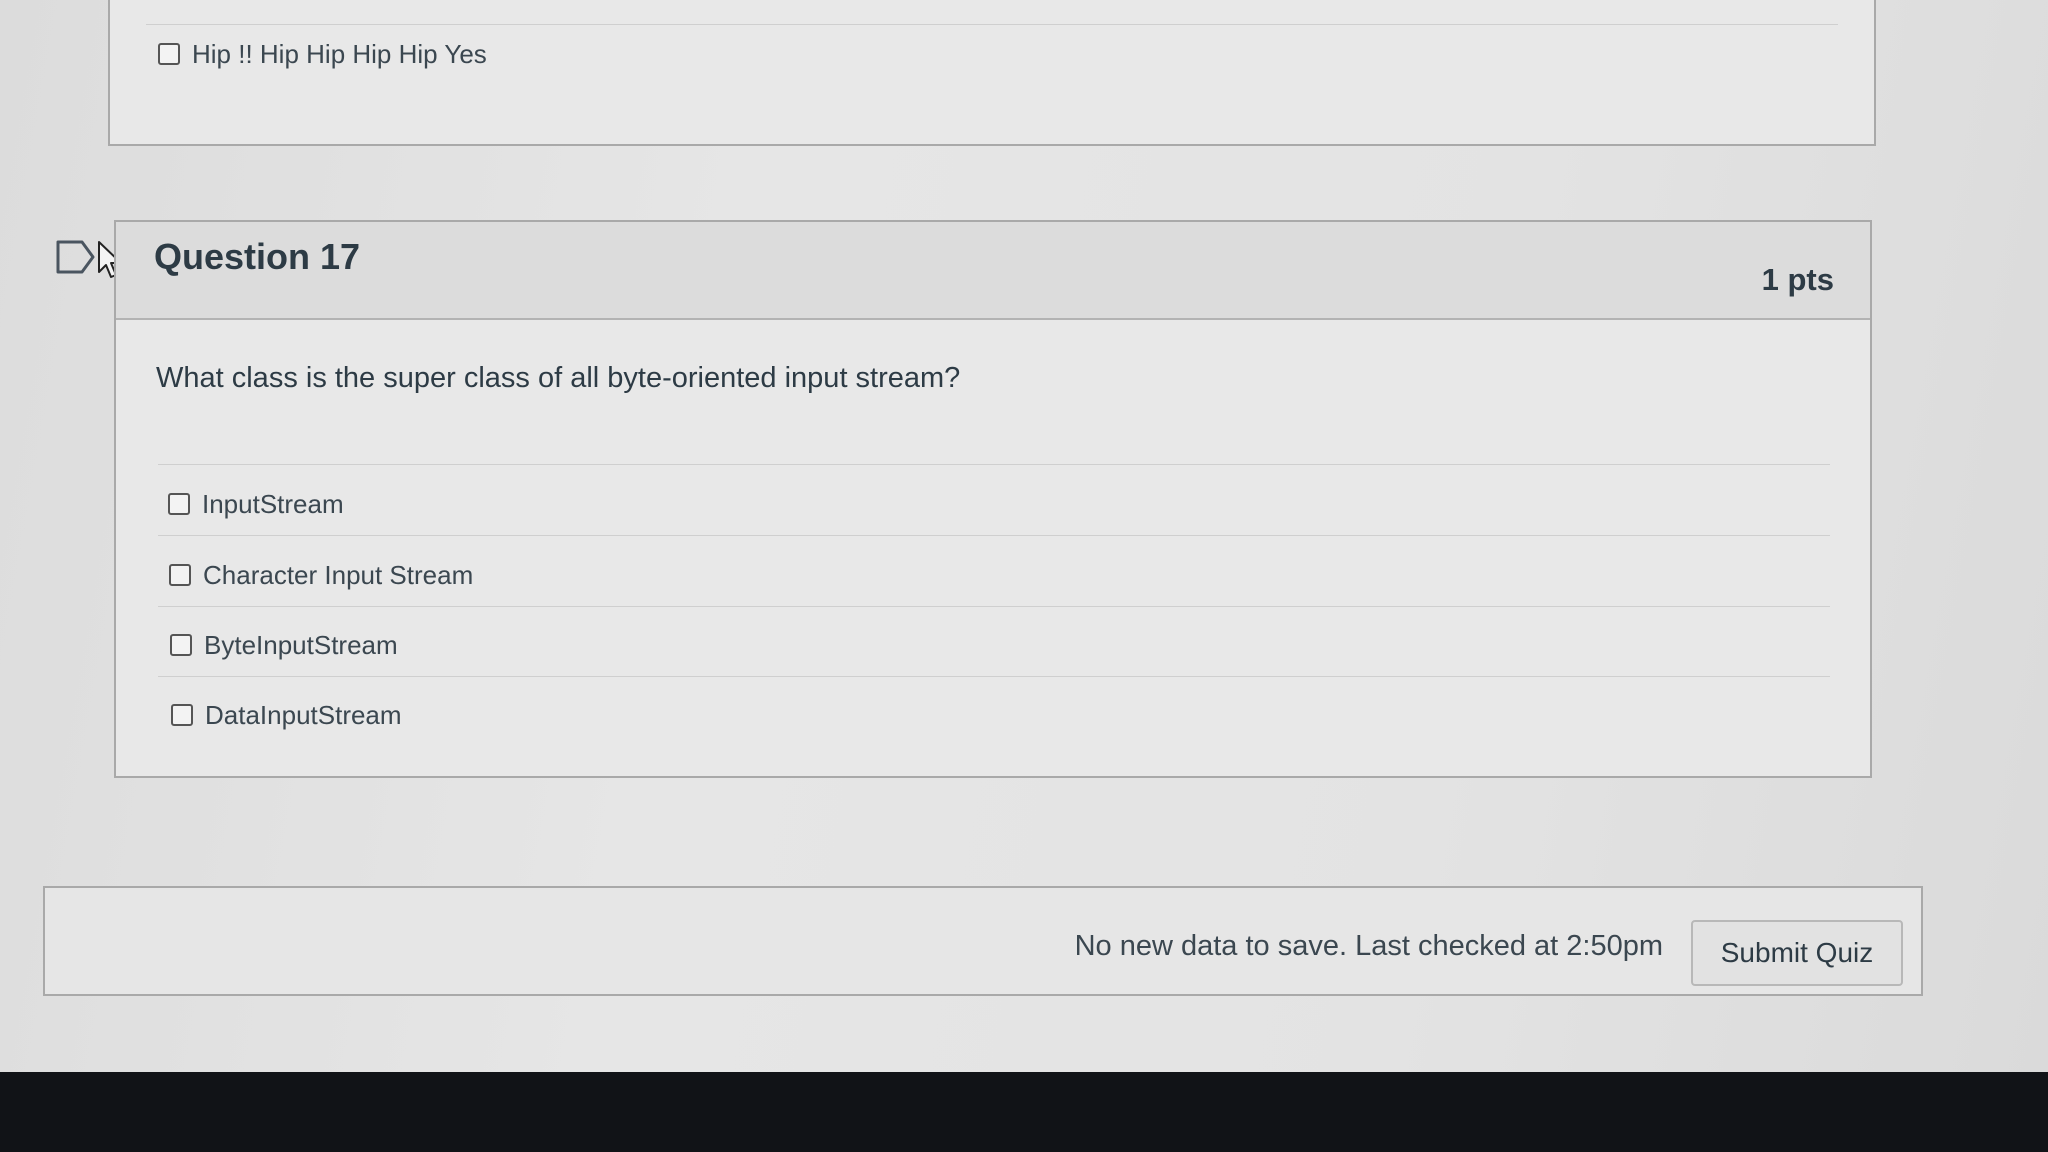 The height and width of the screenshot is (1152, 2048). I want to click on previous-question-panel: Hip !! Hip Hip Hip Hip Yes, so click(992, 73).